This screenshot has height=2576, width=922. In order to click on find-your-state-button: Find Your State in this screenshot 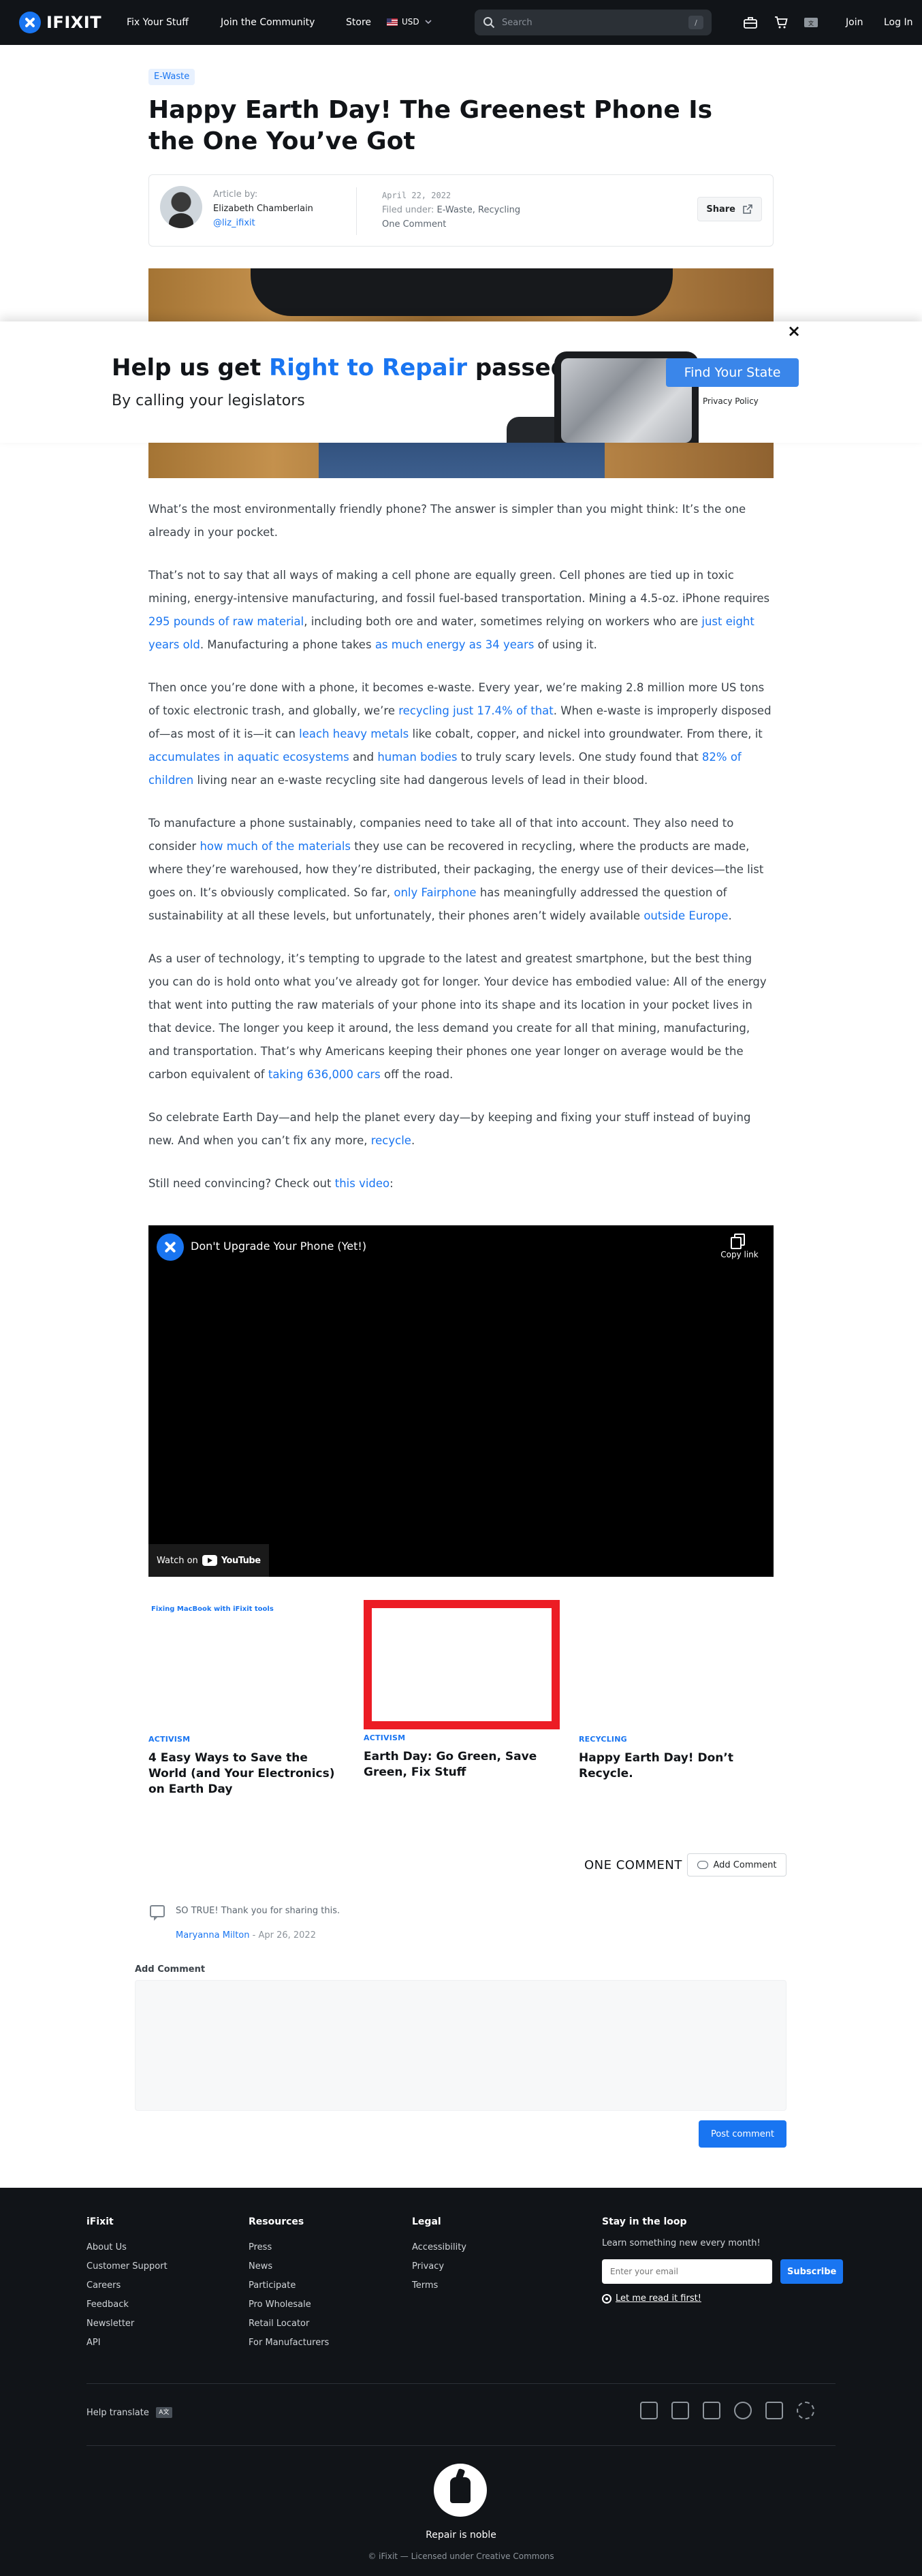, I will do `click(732, 372)`.